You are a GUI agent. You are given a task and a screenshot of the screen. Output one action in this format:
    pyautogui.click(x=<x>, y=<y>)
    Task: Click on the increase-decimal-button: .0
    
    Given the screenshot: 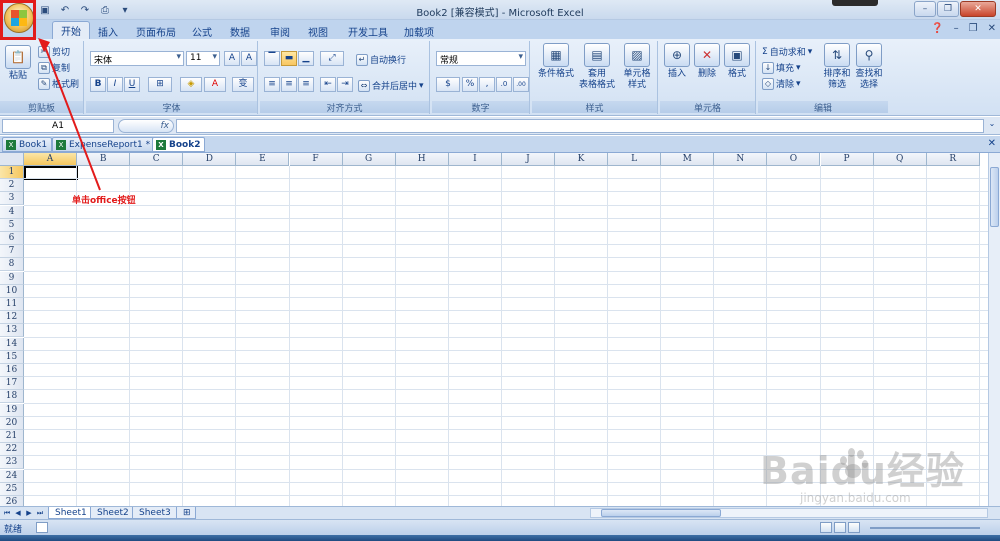 What is the action you would take?
    pyautogui.click(x=504, y=84)
    